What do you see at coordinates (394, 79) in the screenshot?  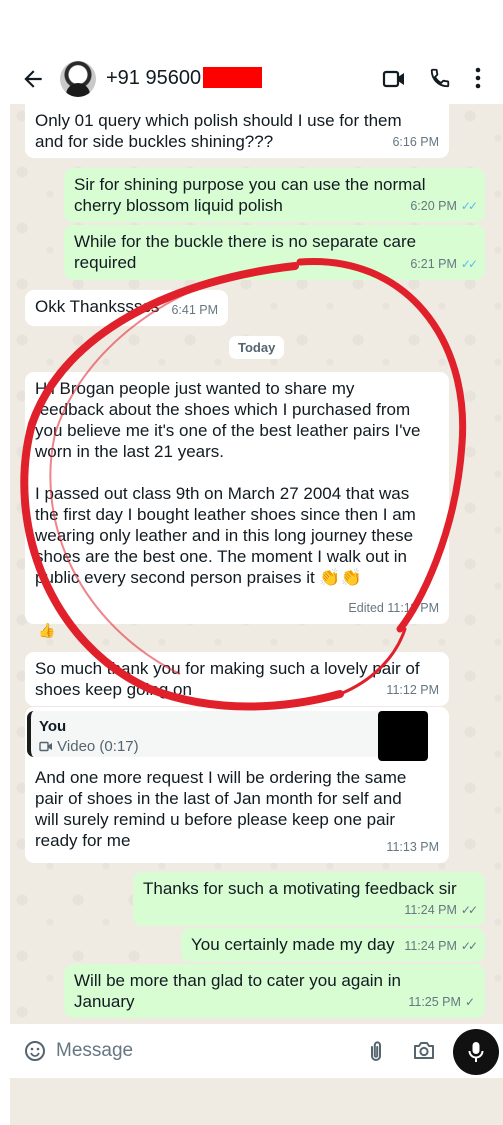 I see `video-call-icon` at bounding box center [394, 79].